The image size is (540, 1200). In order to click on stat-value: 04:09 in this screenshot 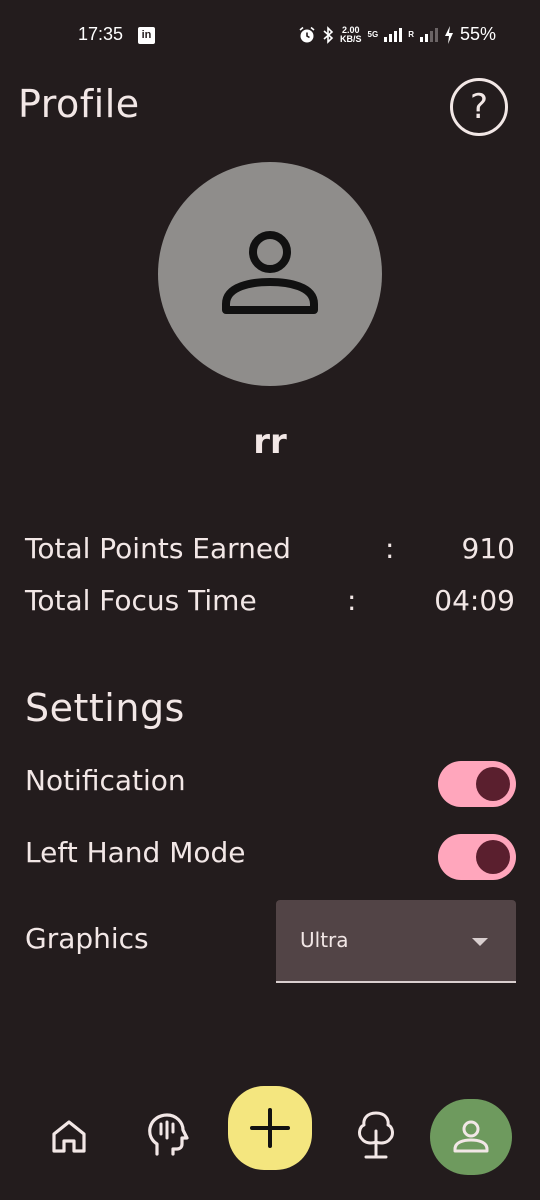, I will do `click(474, 600)`.